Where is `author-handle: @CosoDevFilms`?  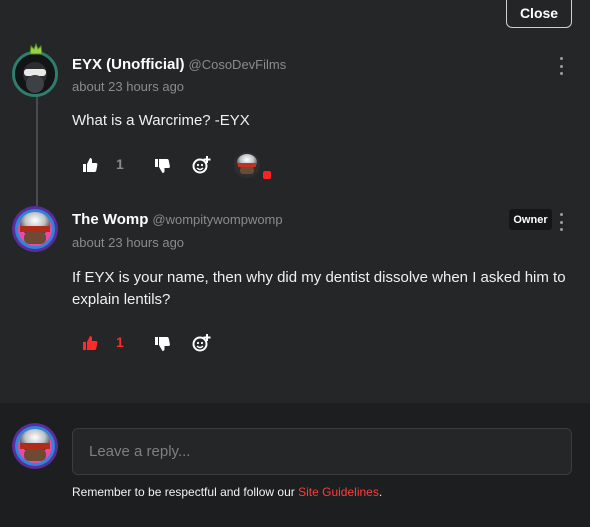
author-handle: @CosoDevFilms is located at coordinates (238, 64).